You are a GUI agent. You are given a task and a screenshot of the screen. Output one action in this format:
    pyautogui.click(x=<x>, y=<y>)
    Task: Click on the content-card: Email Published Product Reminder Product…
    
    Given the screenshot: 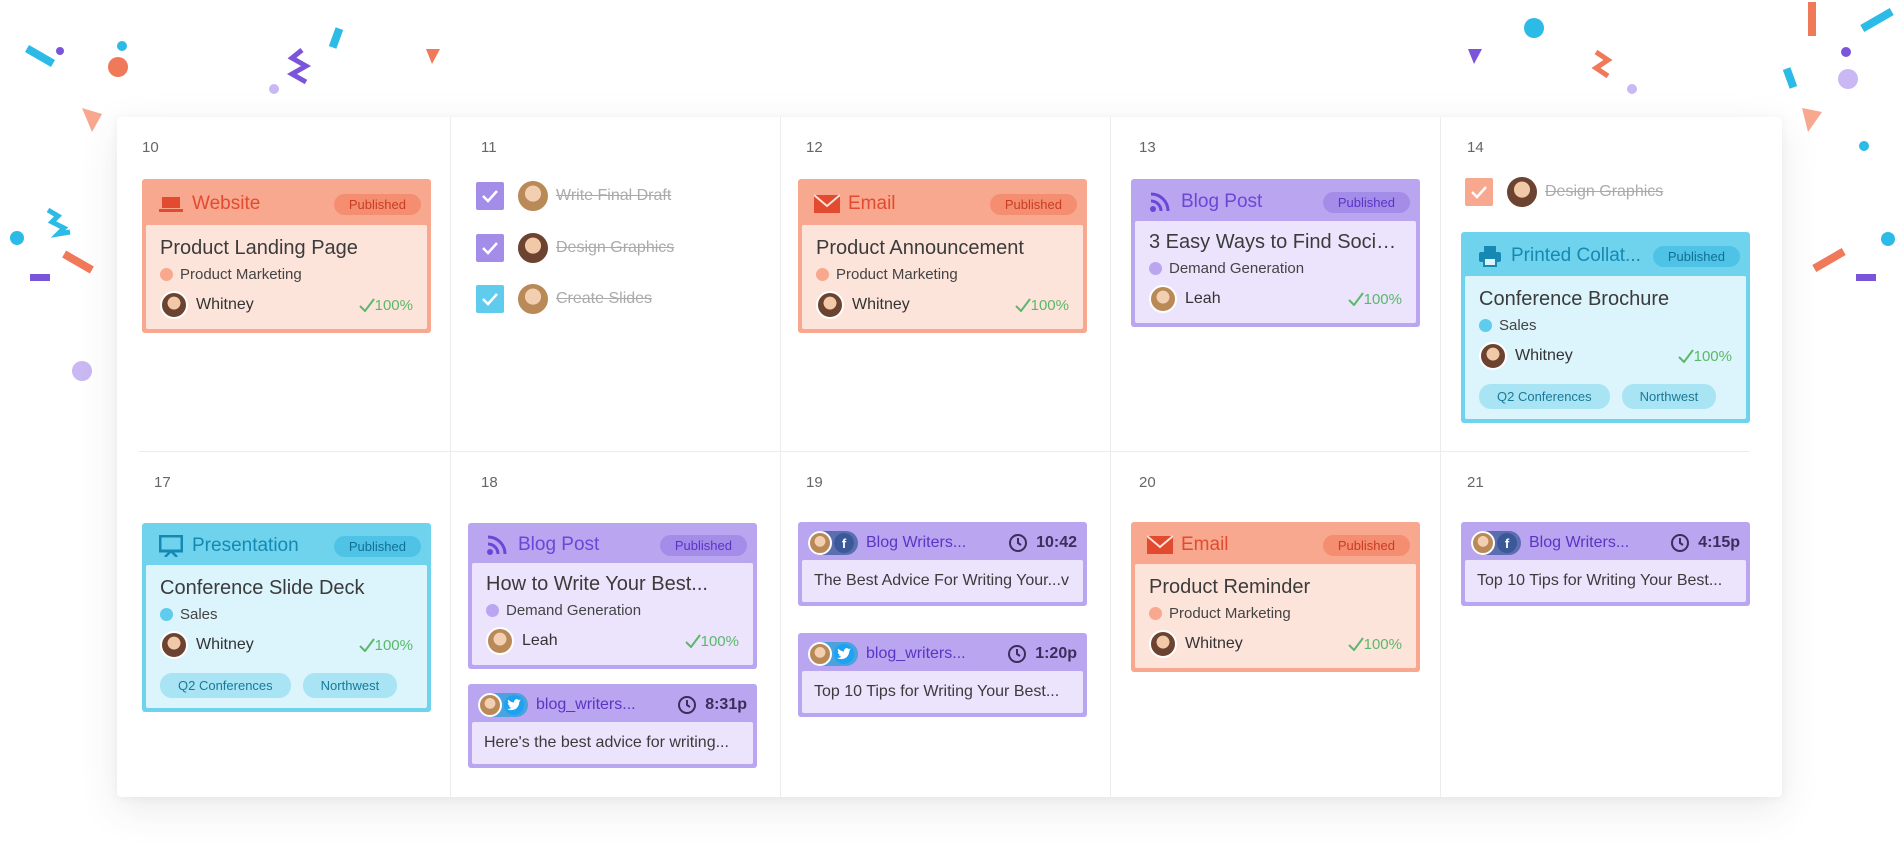 What is the action you would take?
    pyautogui.click(x=1275, y=597)
    